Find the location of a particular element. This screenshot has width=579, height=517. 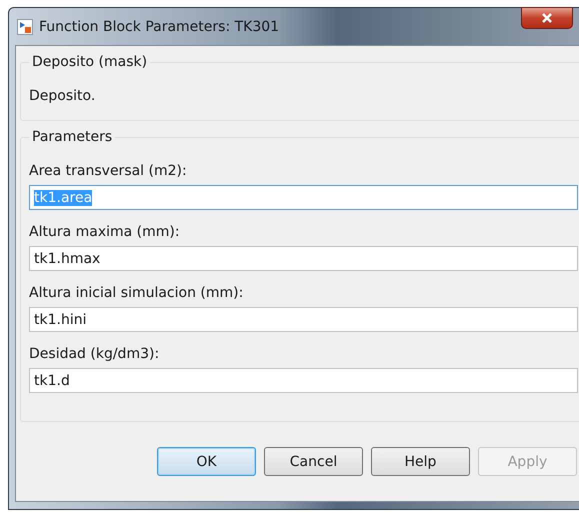

field-label: Desidad (kg/dm3): is located at coordinates (94, 354).